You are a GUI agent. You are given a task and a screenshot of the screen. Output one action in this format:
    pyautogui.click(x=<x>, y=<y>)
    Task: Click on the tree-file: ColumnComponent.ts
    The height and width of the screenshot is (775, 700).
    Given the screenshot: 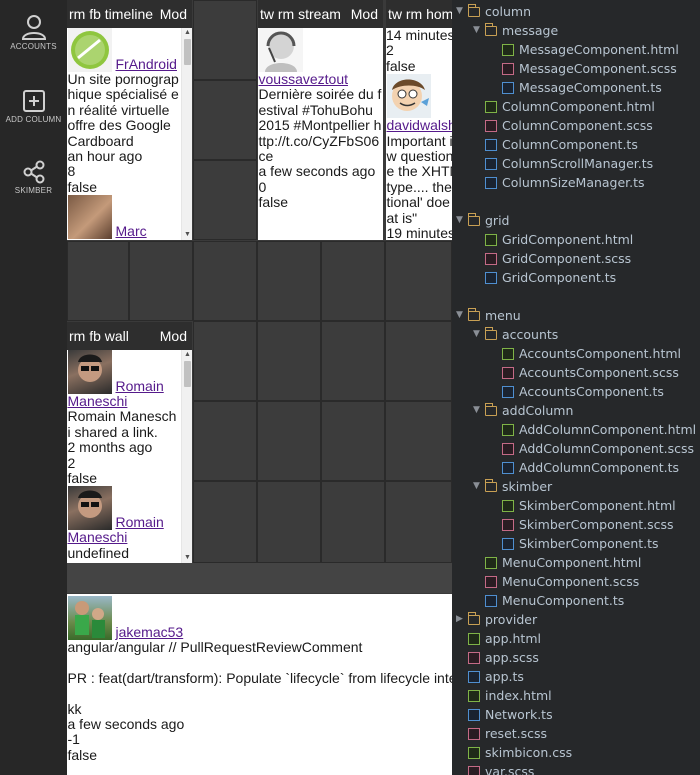 What is the action you would take?
    pyautogui.click(x=555, y=144)
    